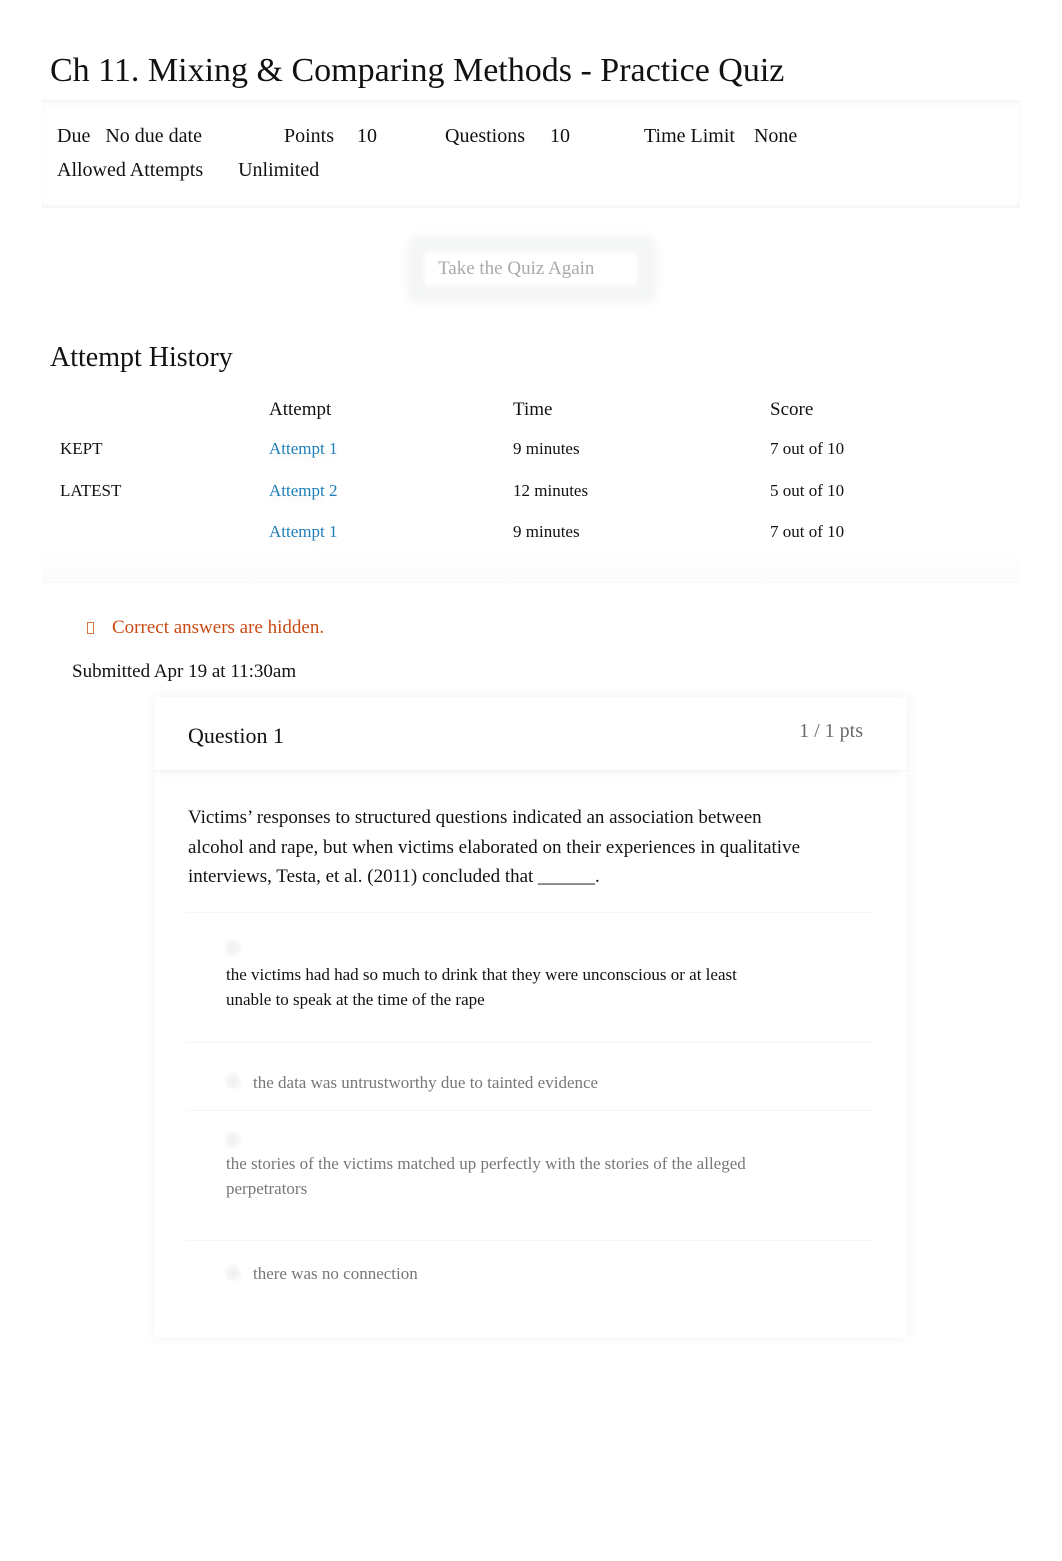 The height and width of the screenshot is (1561, 1062). What do you see at coordinates (367, 136) in the screenshot?
I see `points-value: 10` at bounding box center [367, 136].